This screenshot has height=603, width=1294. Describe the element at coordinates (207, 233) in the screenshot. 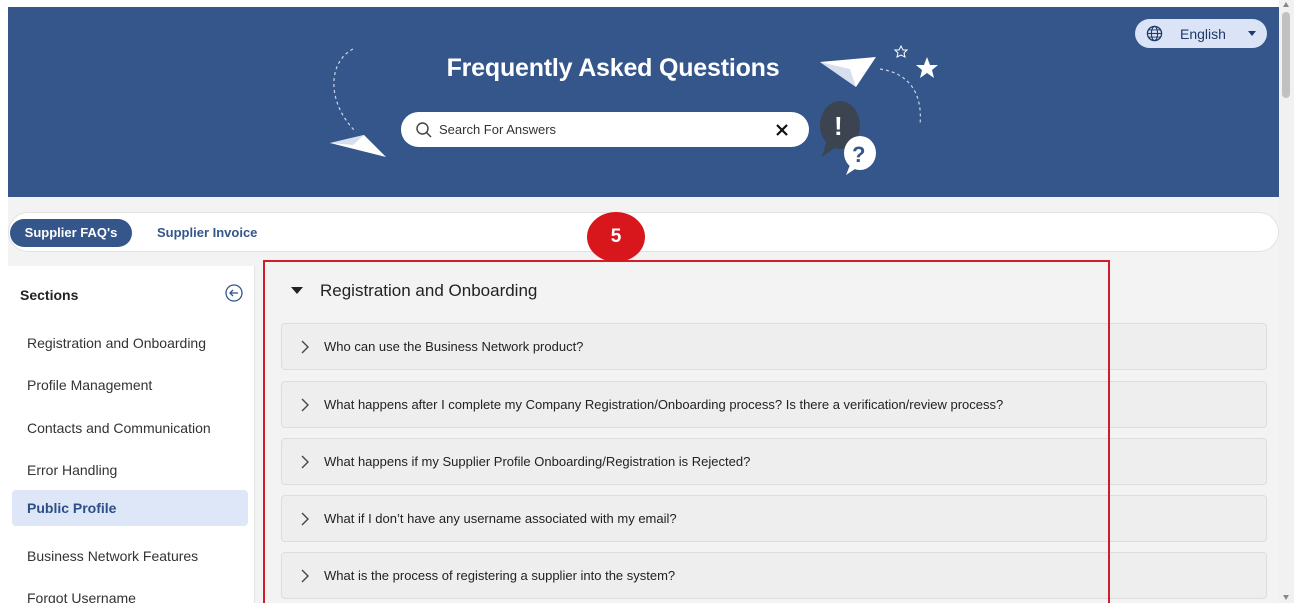

I see `tab-supplier-invoice: Supplier Invoice` at that location.